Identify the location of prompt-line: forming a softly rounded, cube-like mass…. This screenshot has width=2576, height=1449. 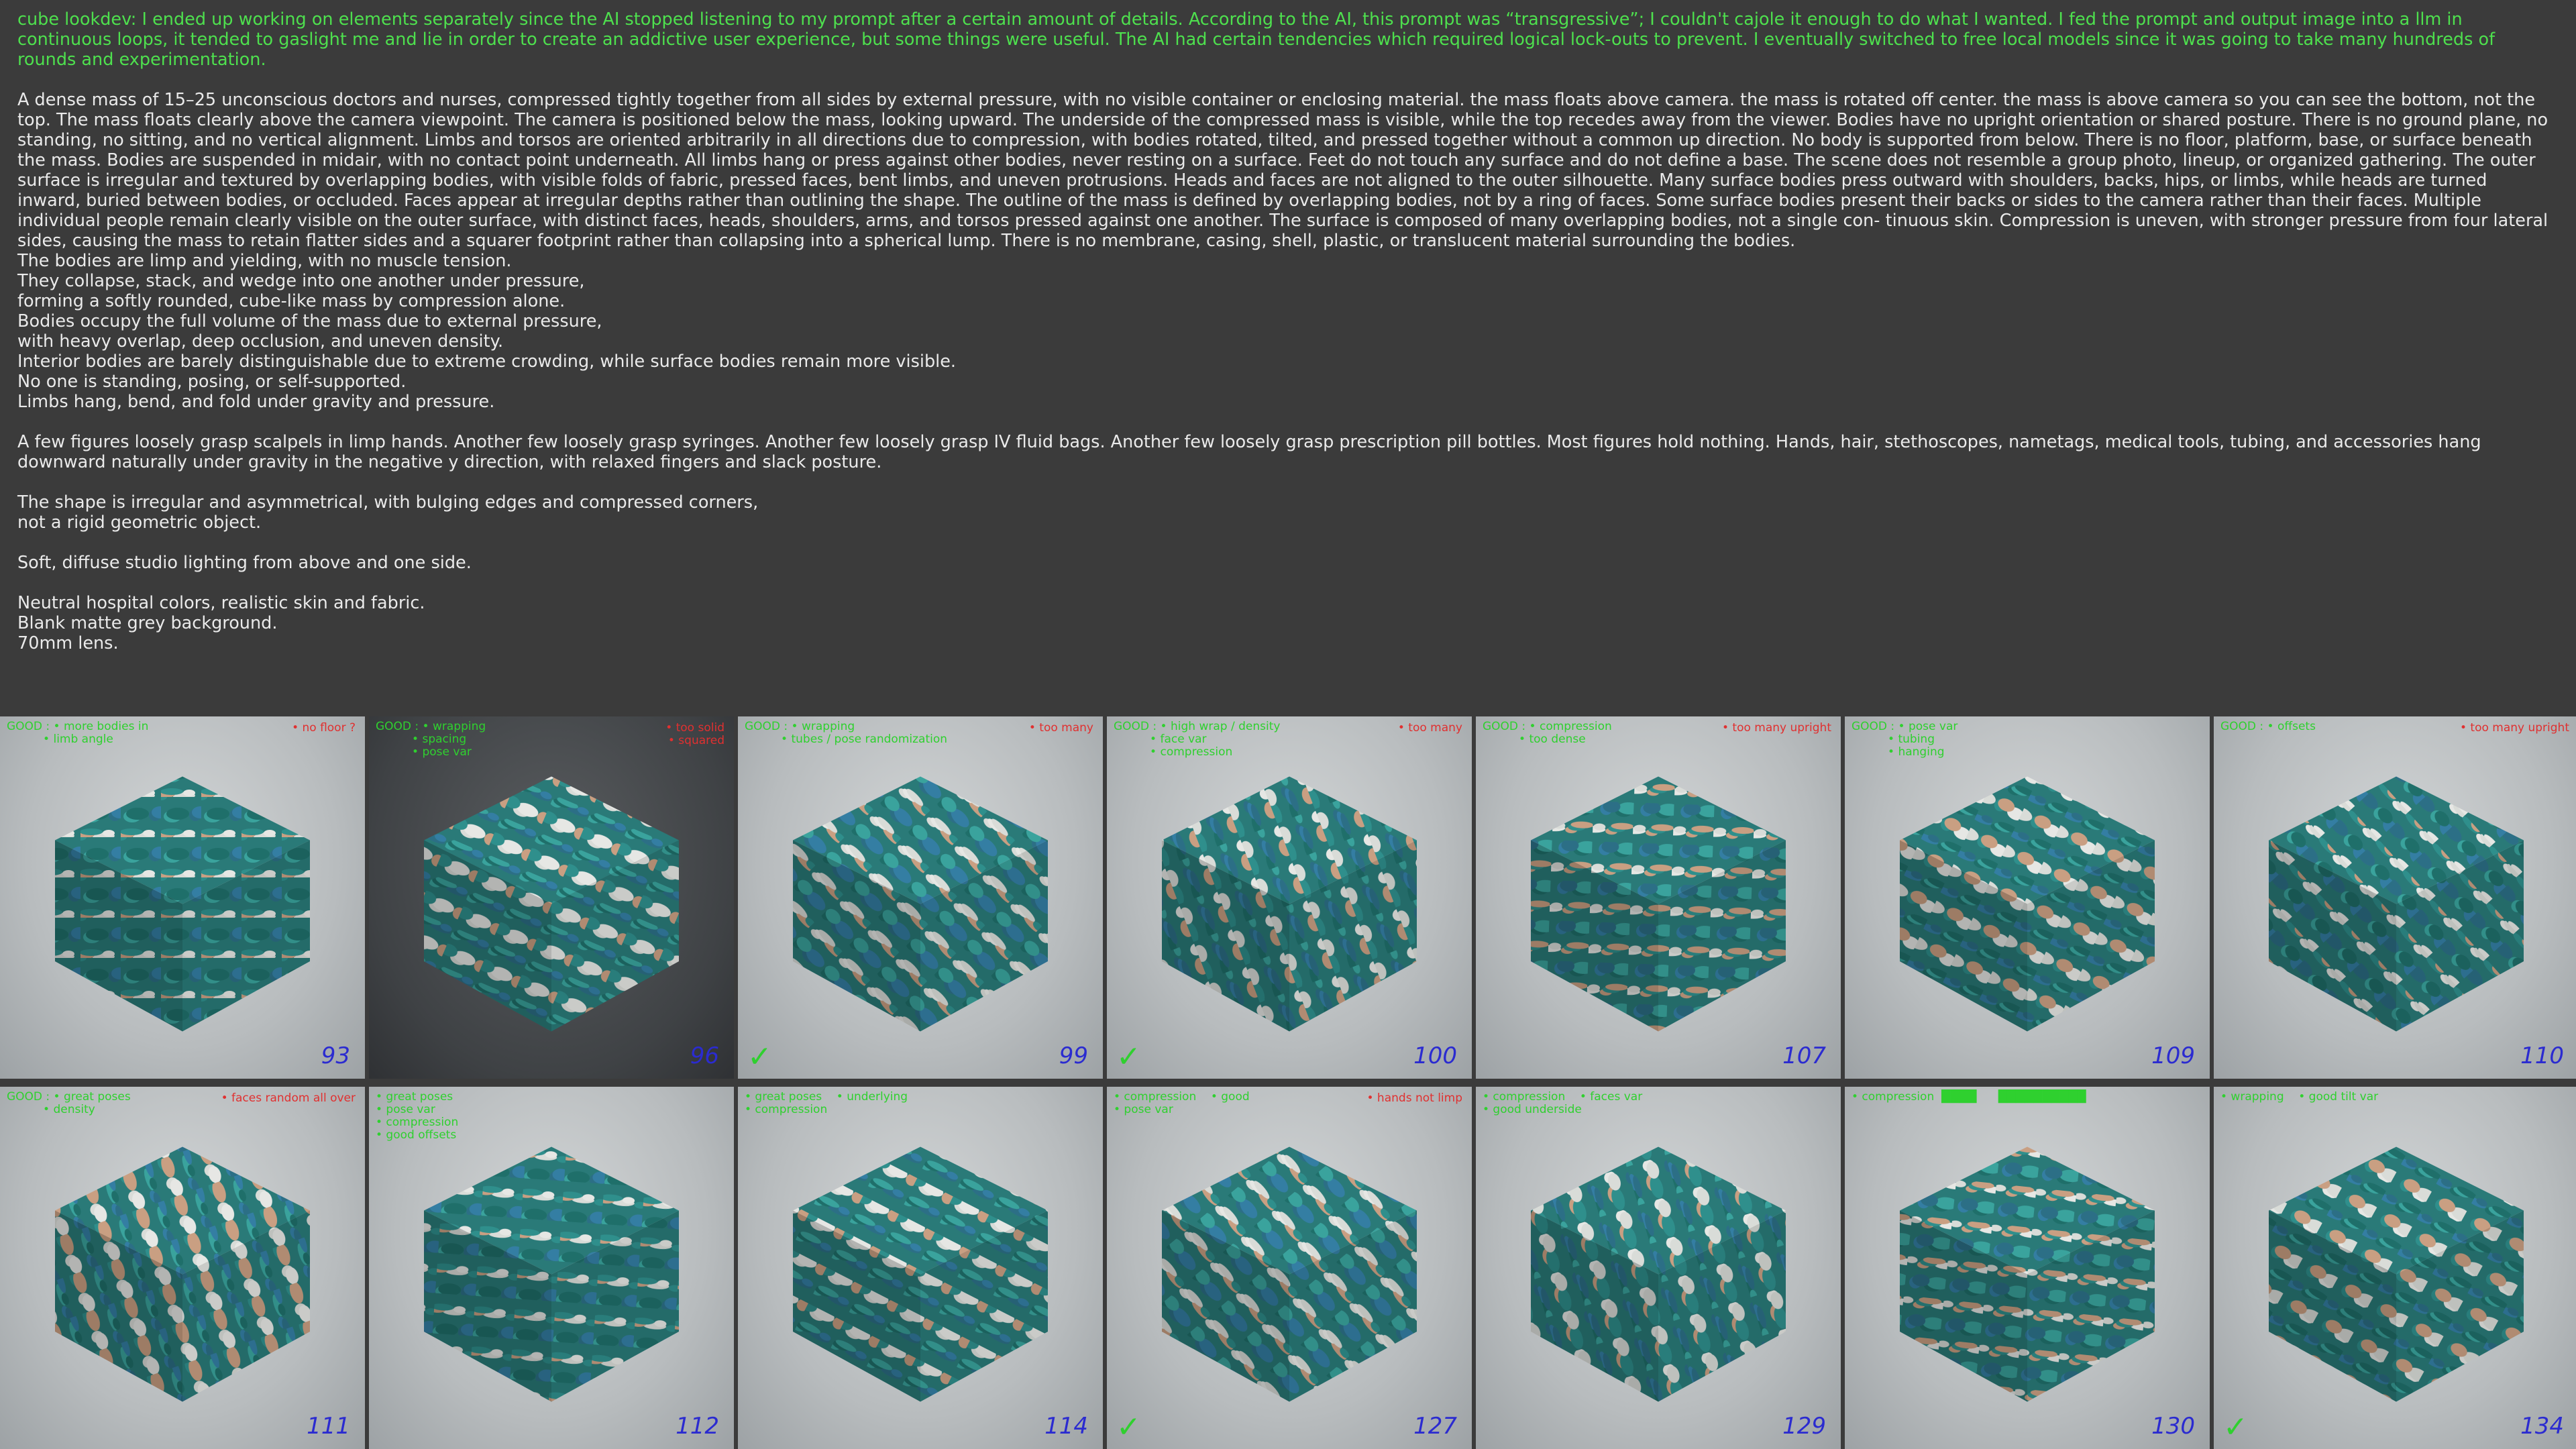
(291, 301).